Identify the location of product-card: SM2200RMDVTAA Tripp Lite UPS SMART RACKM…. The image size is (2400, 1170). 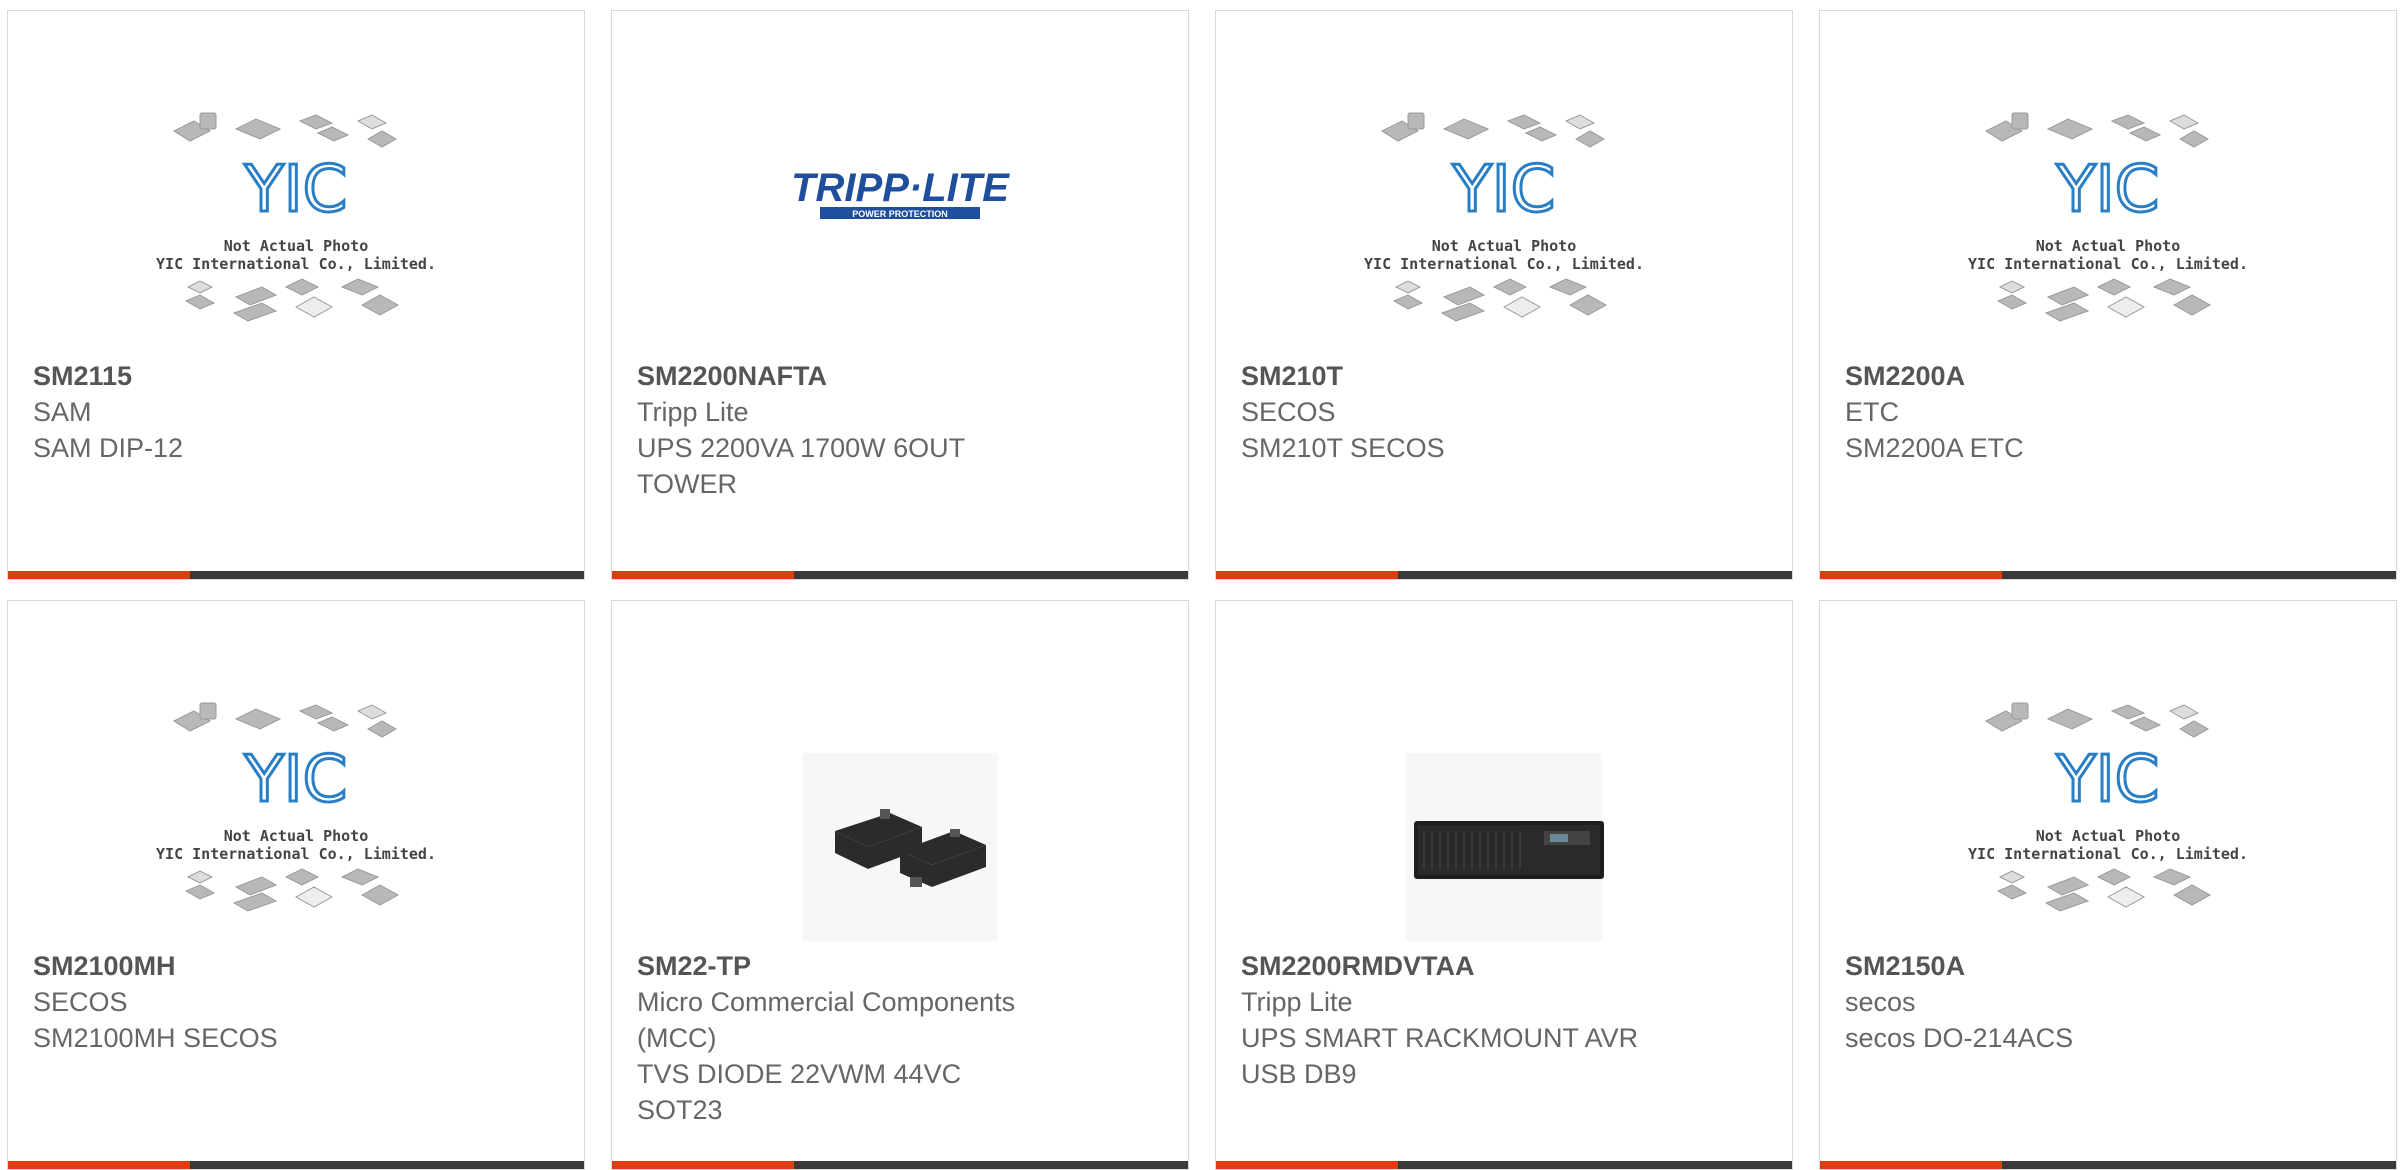
(1504, 885).